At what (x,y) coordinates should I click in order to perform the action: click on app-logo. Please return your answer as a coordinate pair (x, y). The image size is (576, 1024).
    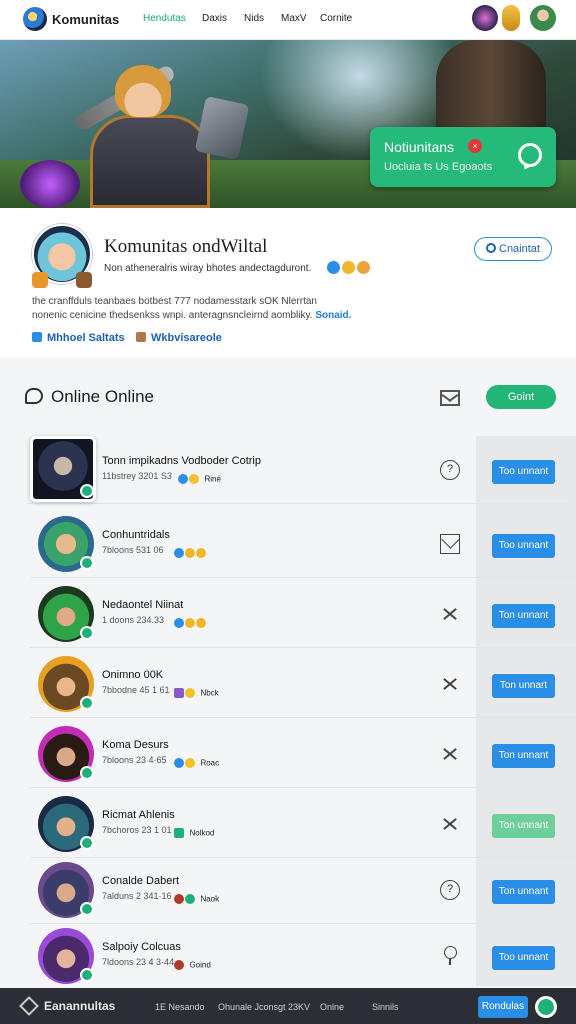
    Looking at the image, I should click on (35, 19).